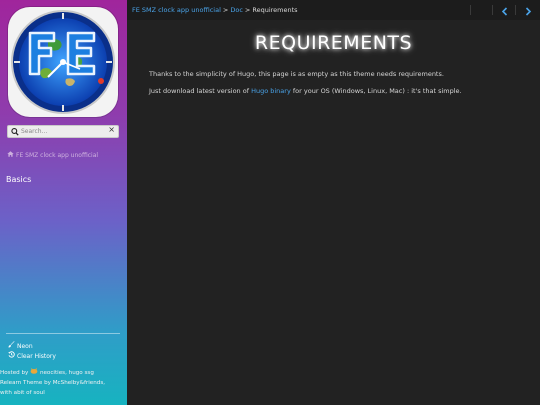 This screenshot has width=540, height=405. Describe the element at coordinates (12, 355) in the screenshot. I see `history-icon` at that location.